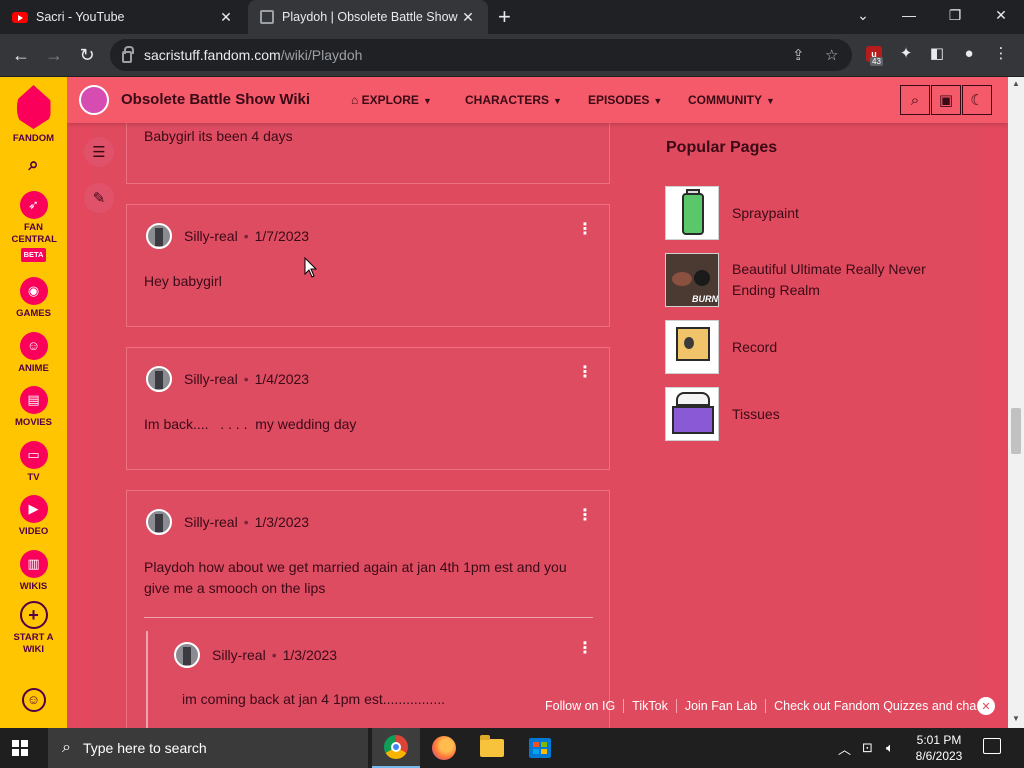  I want to click on page-scrollbar, so click(1016, 402).